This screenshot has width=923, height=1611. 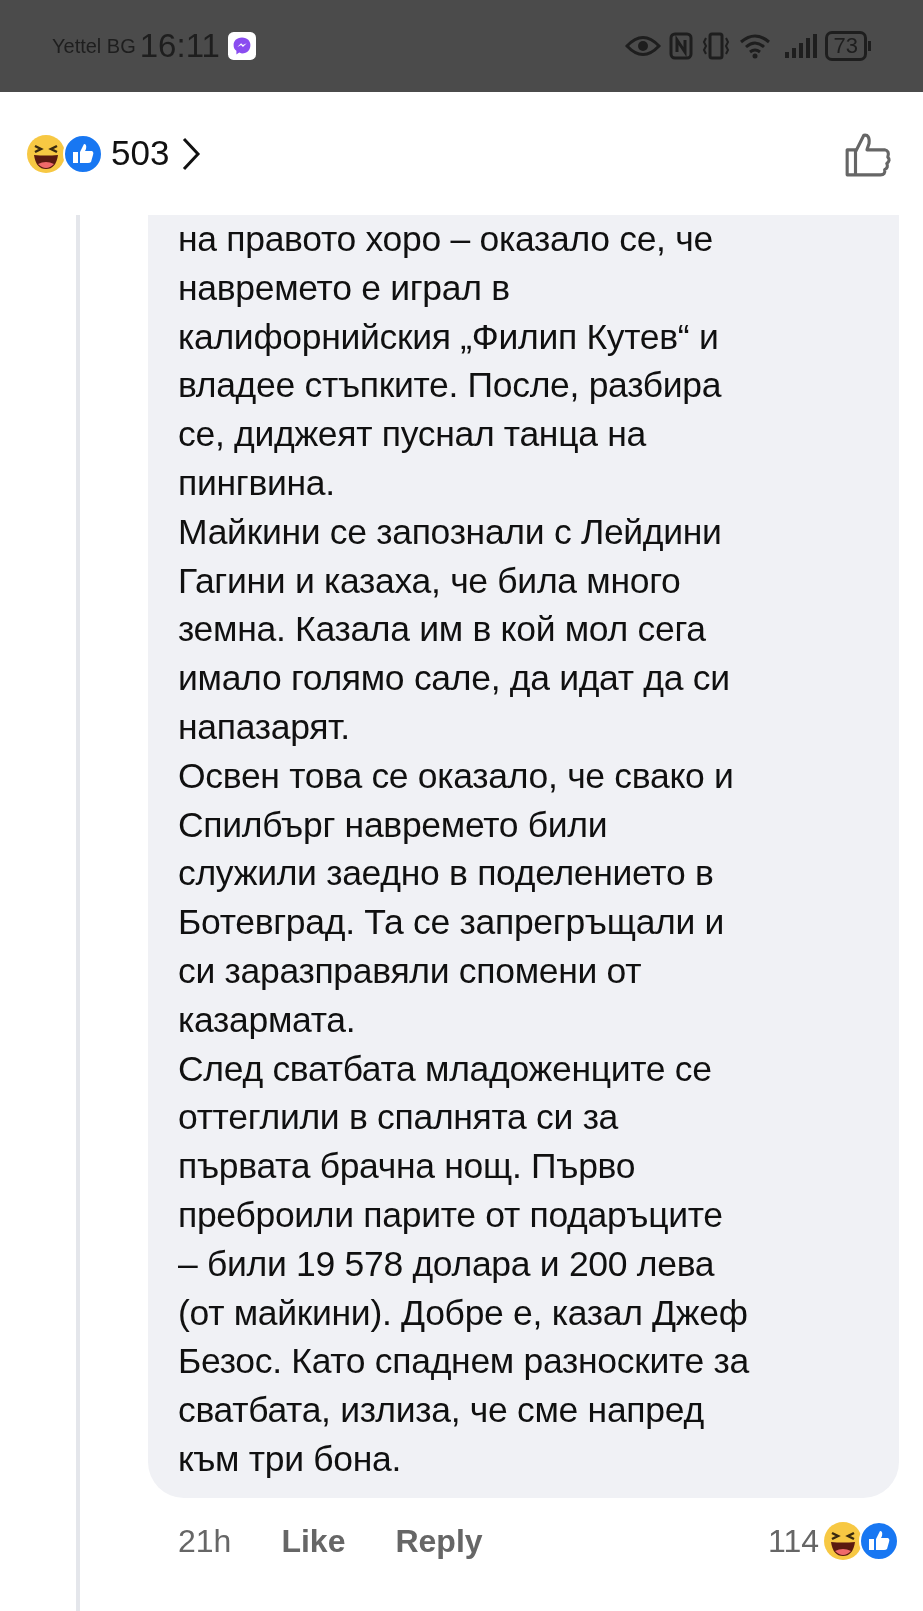 What do you see at coordinates (430, 581) in the screenshot?
I see `comment-text-line: Гагини и казаха, че била много` at bounding box center [430, 581].